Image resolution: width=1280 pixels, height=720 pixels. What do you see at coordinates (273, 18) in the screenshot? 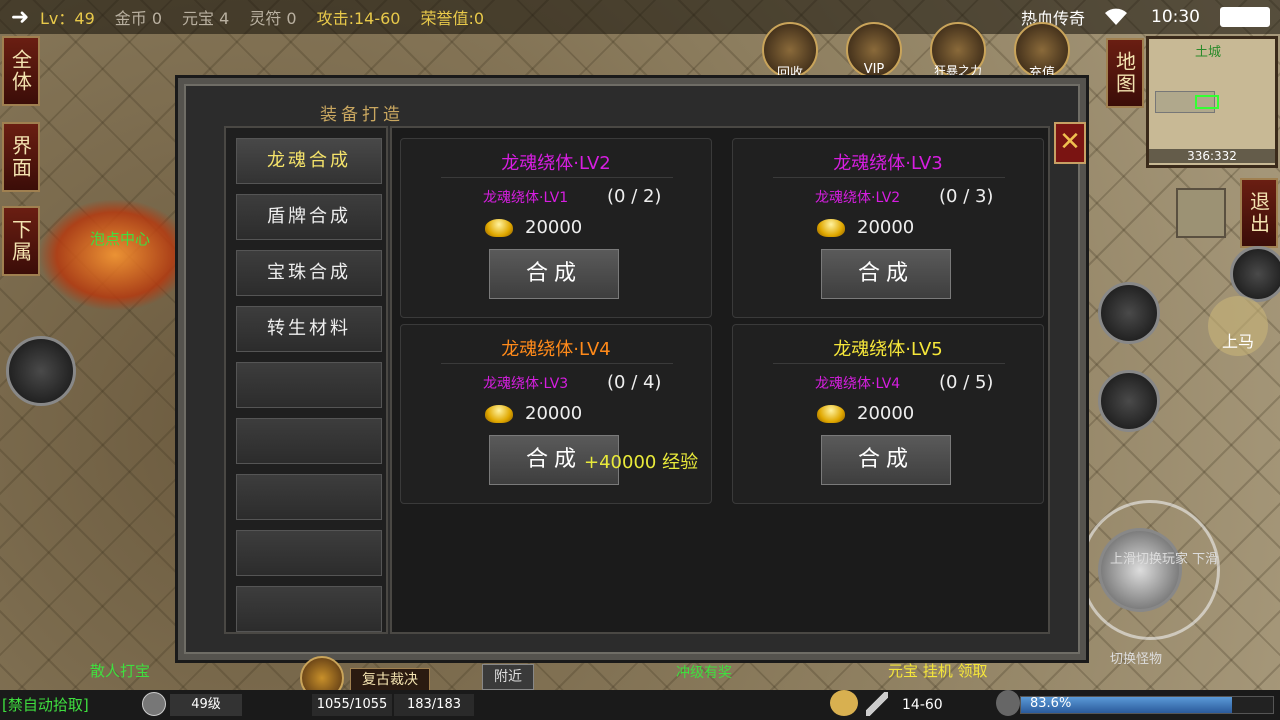
I see `lingfu-stat: 灵符 0` at bounding box center [273, 18].